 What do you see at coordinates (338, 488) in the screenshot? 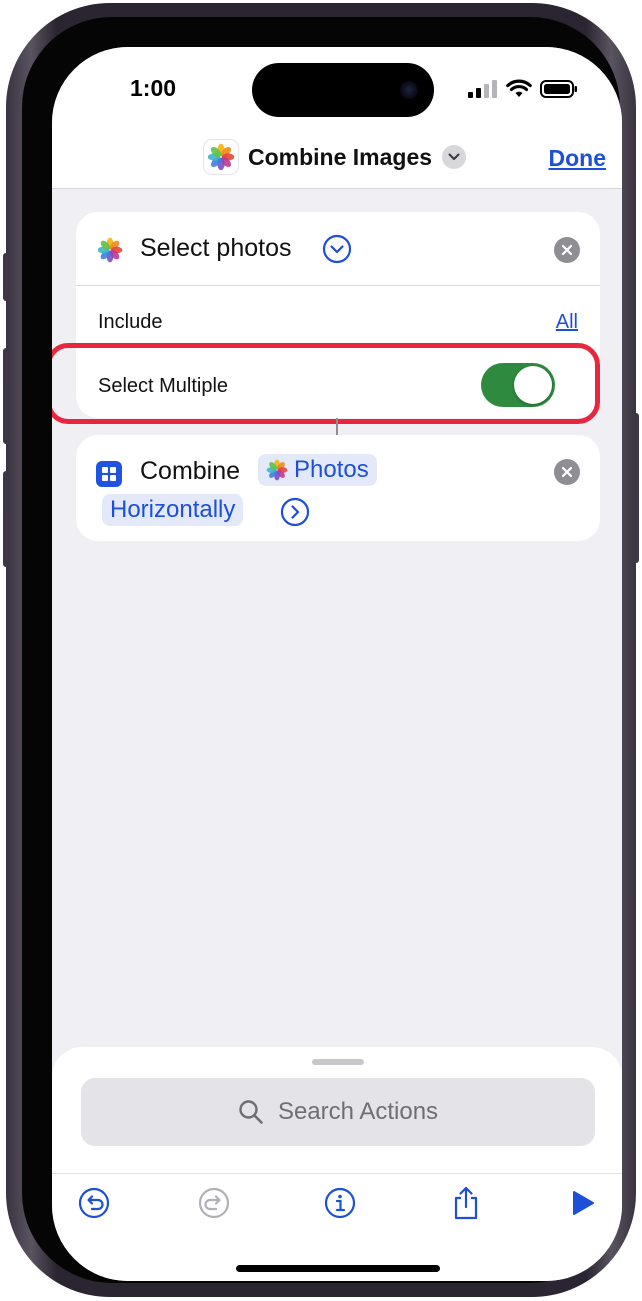
I see `combine-images-action: Combine Photos Horizontally` at bounding box center [338, 488].